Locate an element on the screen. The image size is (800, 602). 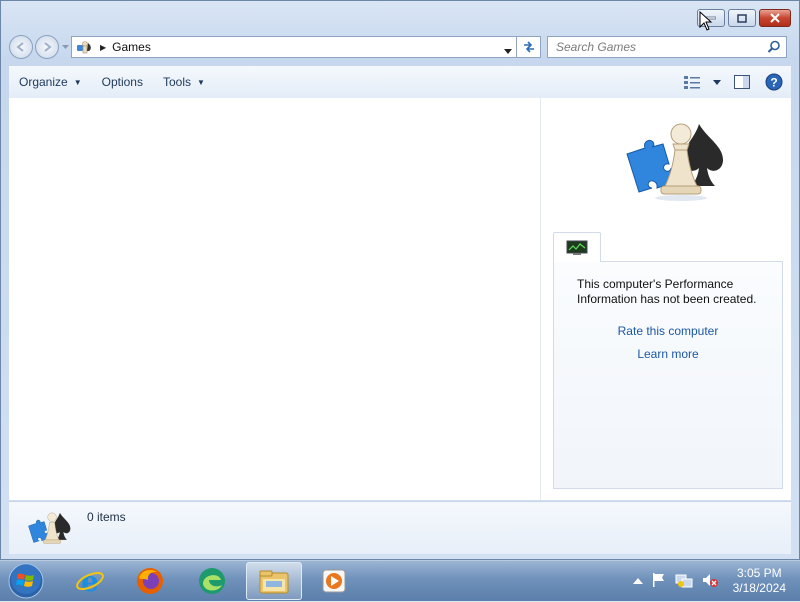
internet-explorer-icon: e is located at coordinates (90, 581).